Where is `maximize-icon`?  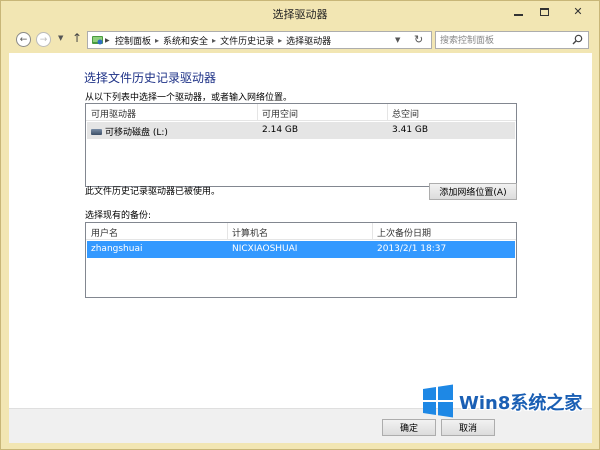 maximize-icon is located at coordinates (544, 11).